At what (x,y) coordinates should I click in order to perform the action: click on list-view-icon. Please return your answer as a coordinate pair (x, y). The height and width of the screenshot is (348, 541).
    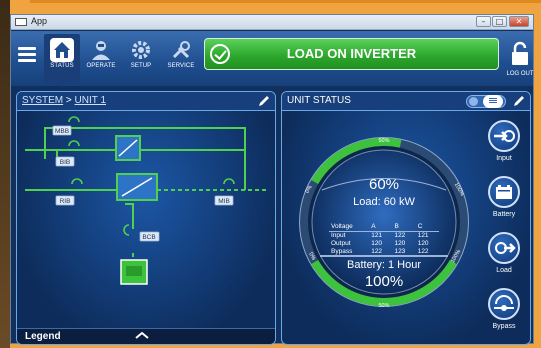
    Looking at the image, I should click on (493, 101).